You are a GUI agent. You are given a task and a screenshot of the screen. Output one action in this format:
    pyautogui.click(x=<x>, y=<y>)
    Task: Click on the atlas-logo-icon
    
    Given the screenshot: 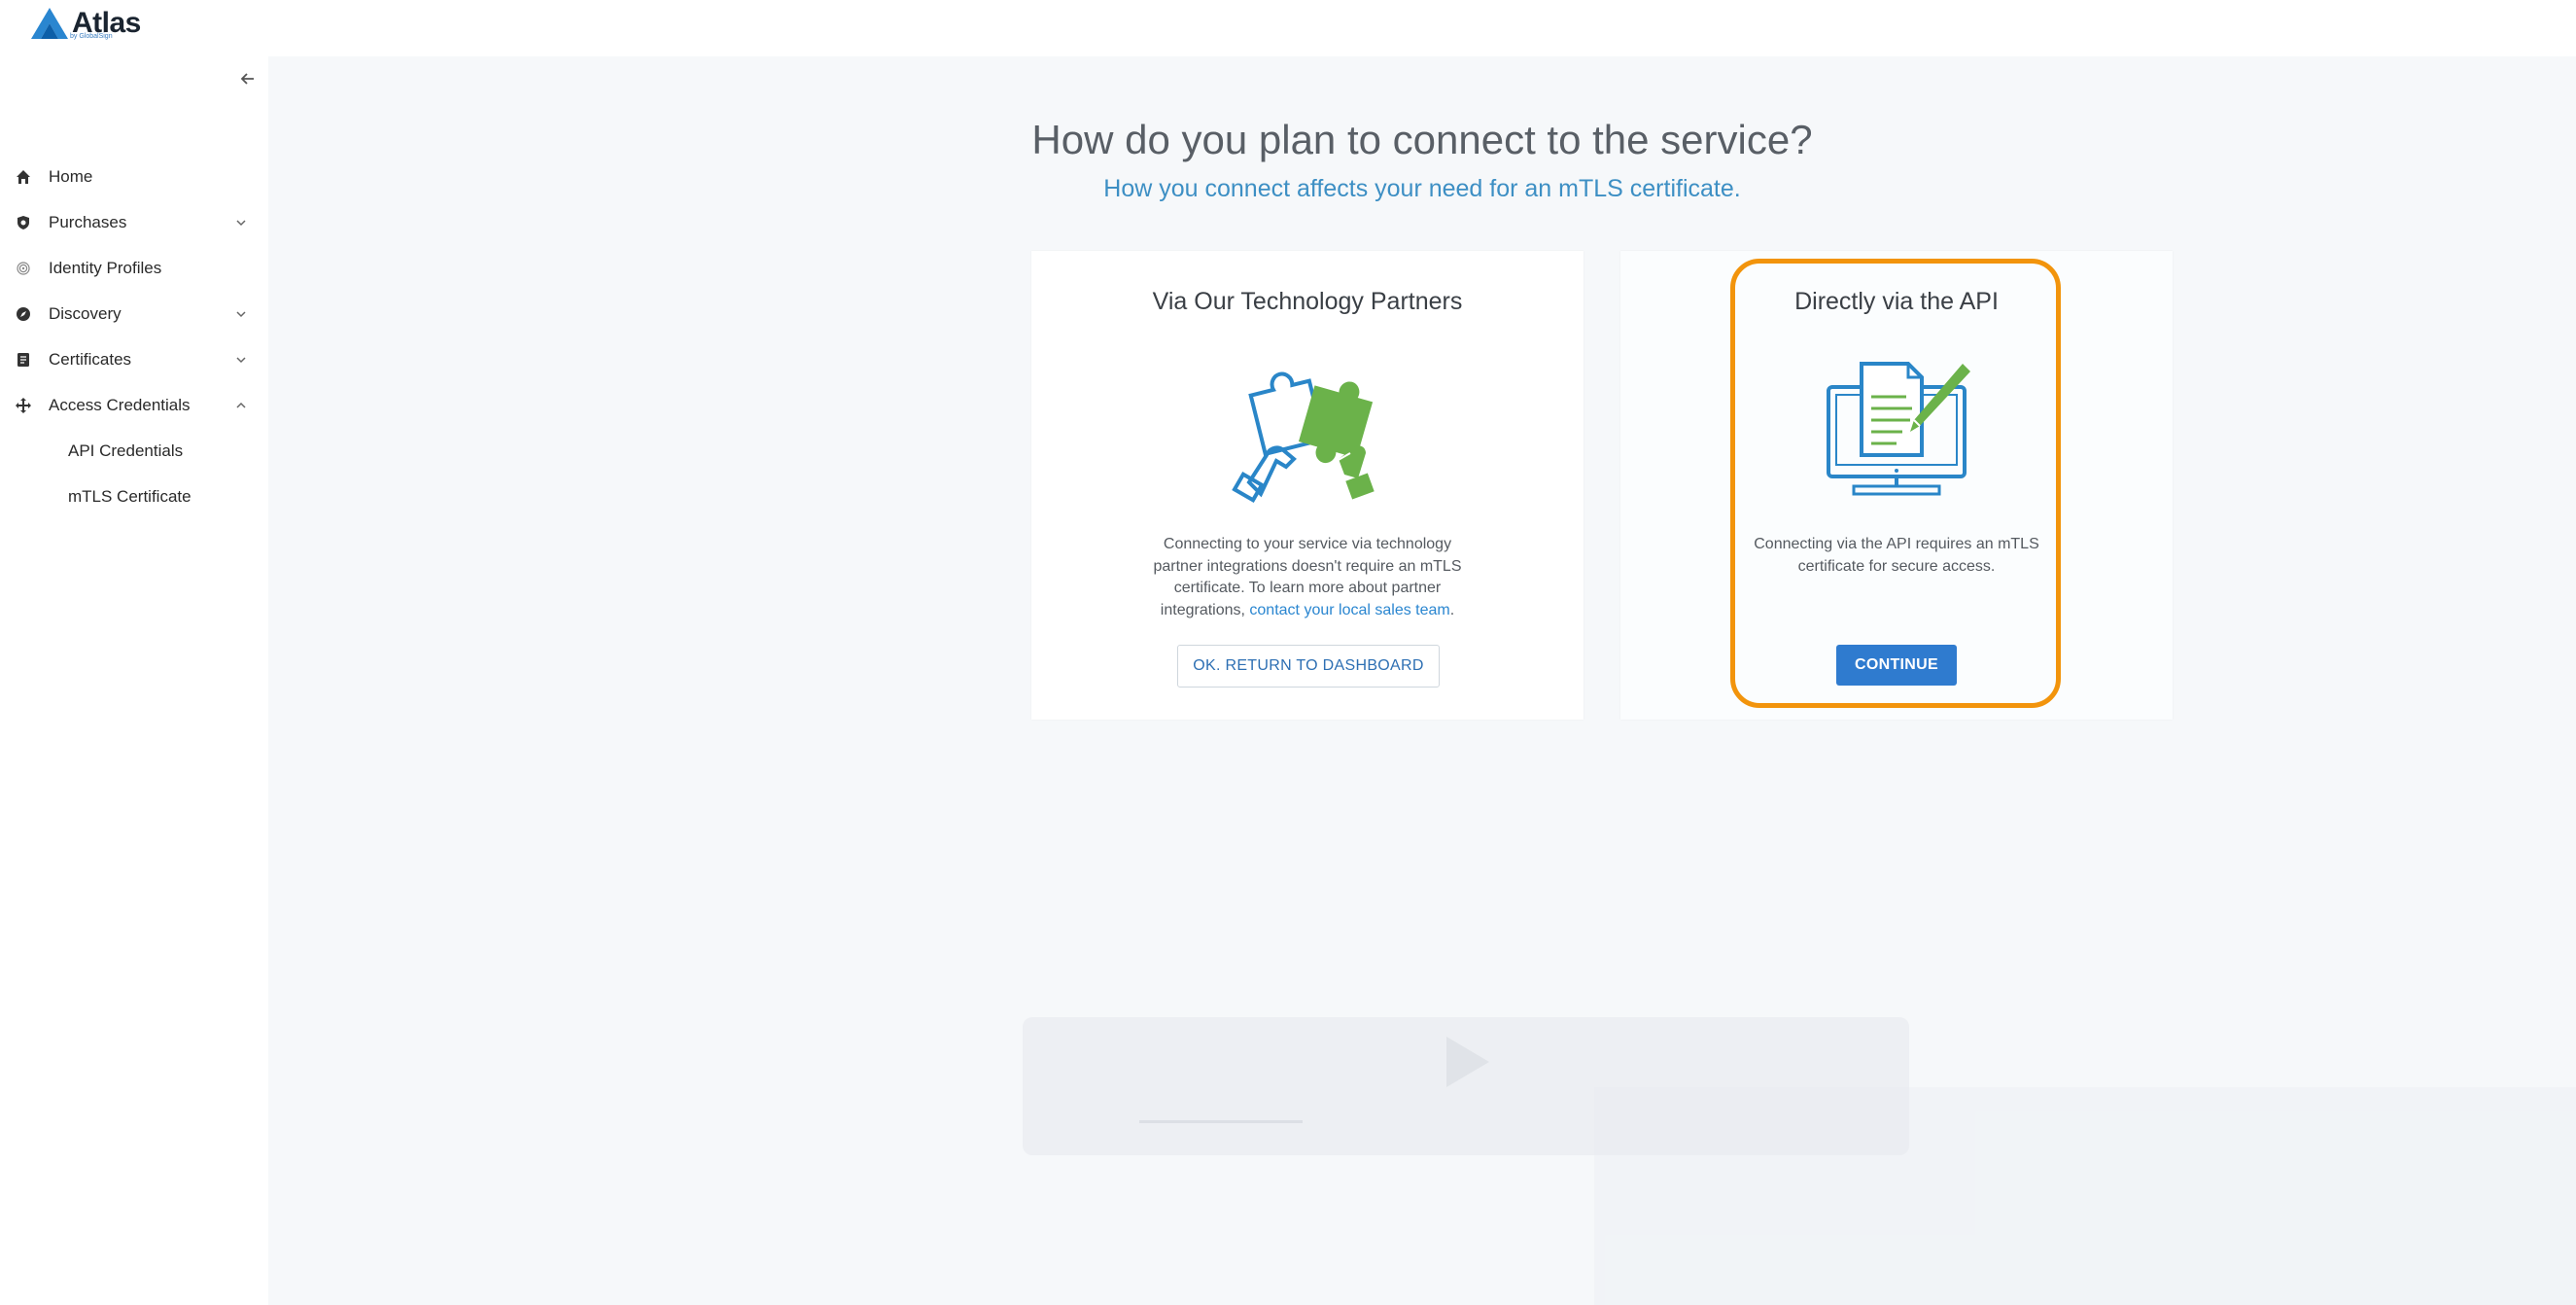 What is the action you would take?
    pyautogui.click(x=49, y=24)
    